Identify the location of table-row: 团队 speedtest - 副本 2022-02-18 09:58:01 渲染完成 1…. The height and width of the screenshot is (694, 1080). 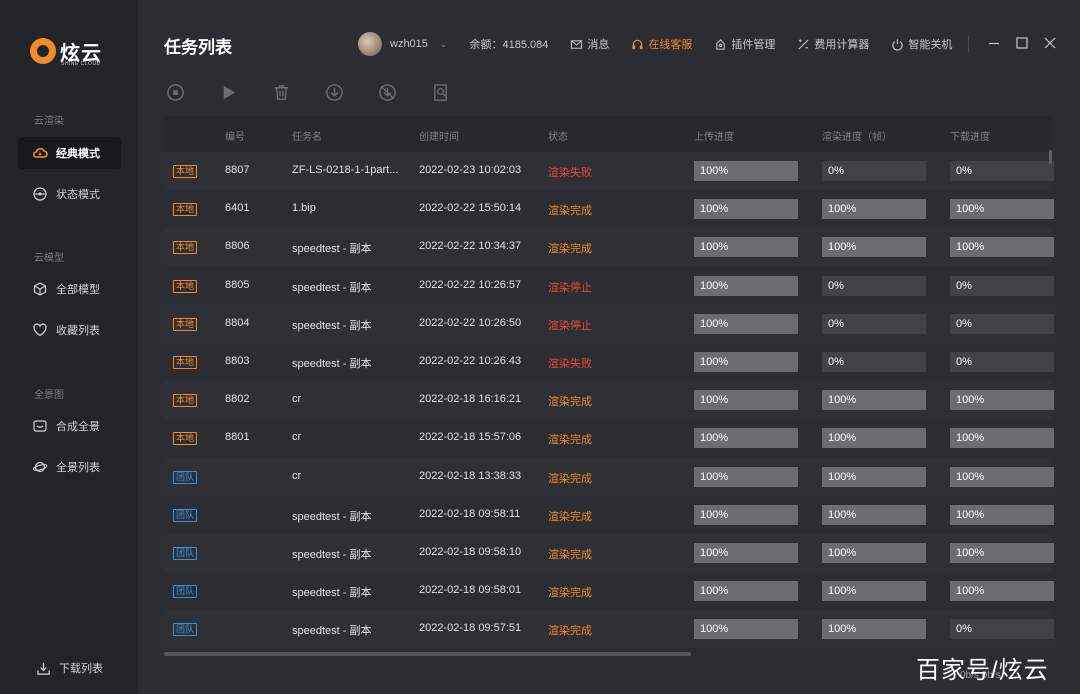
(609, 591).